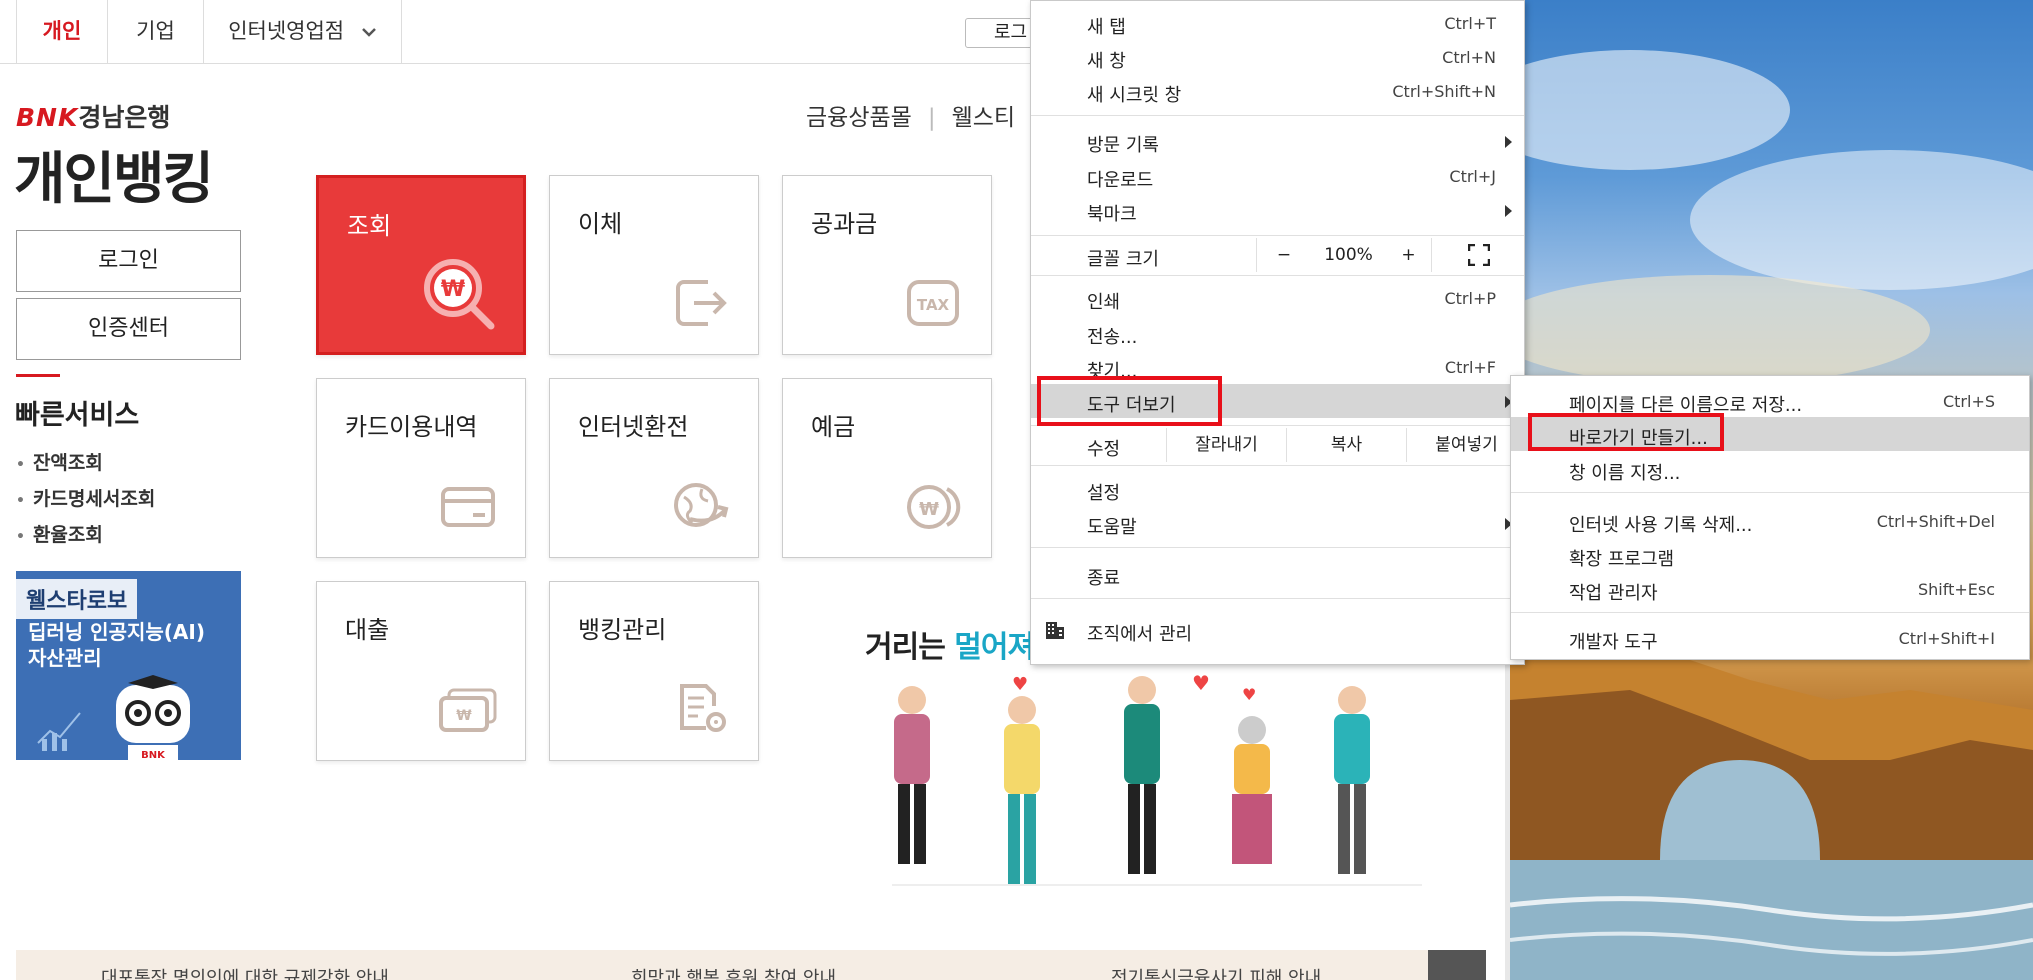  Describe the element at coordinates (1277, 57) in the screenshot. I see `menu-item-new-window: 새 창 Ctrl+N` at that location.